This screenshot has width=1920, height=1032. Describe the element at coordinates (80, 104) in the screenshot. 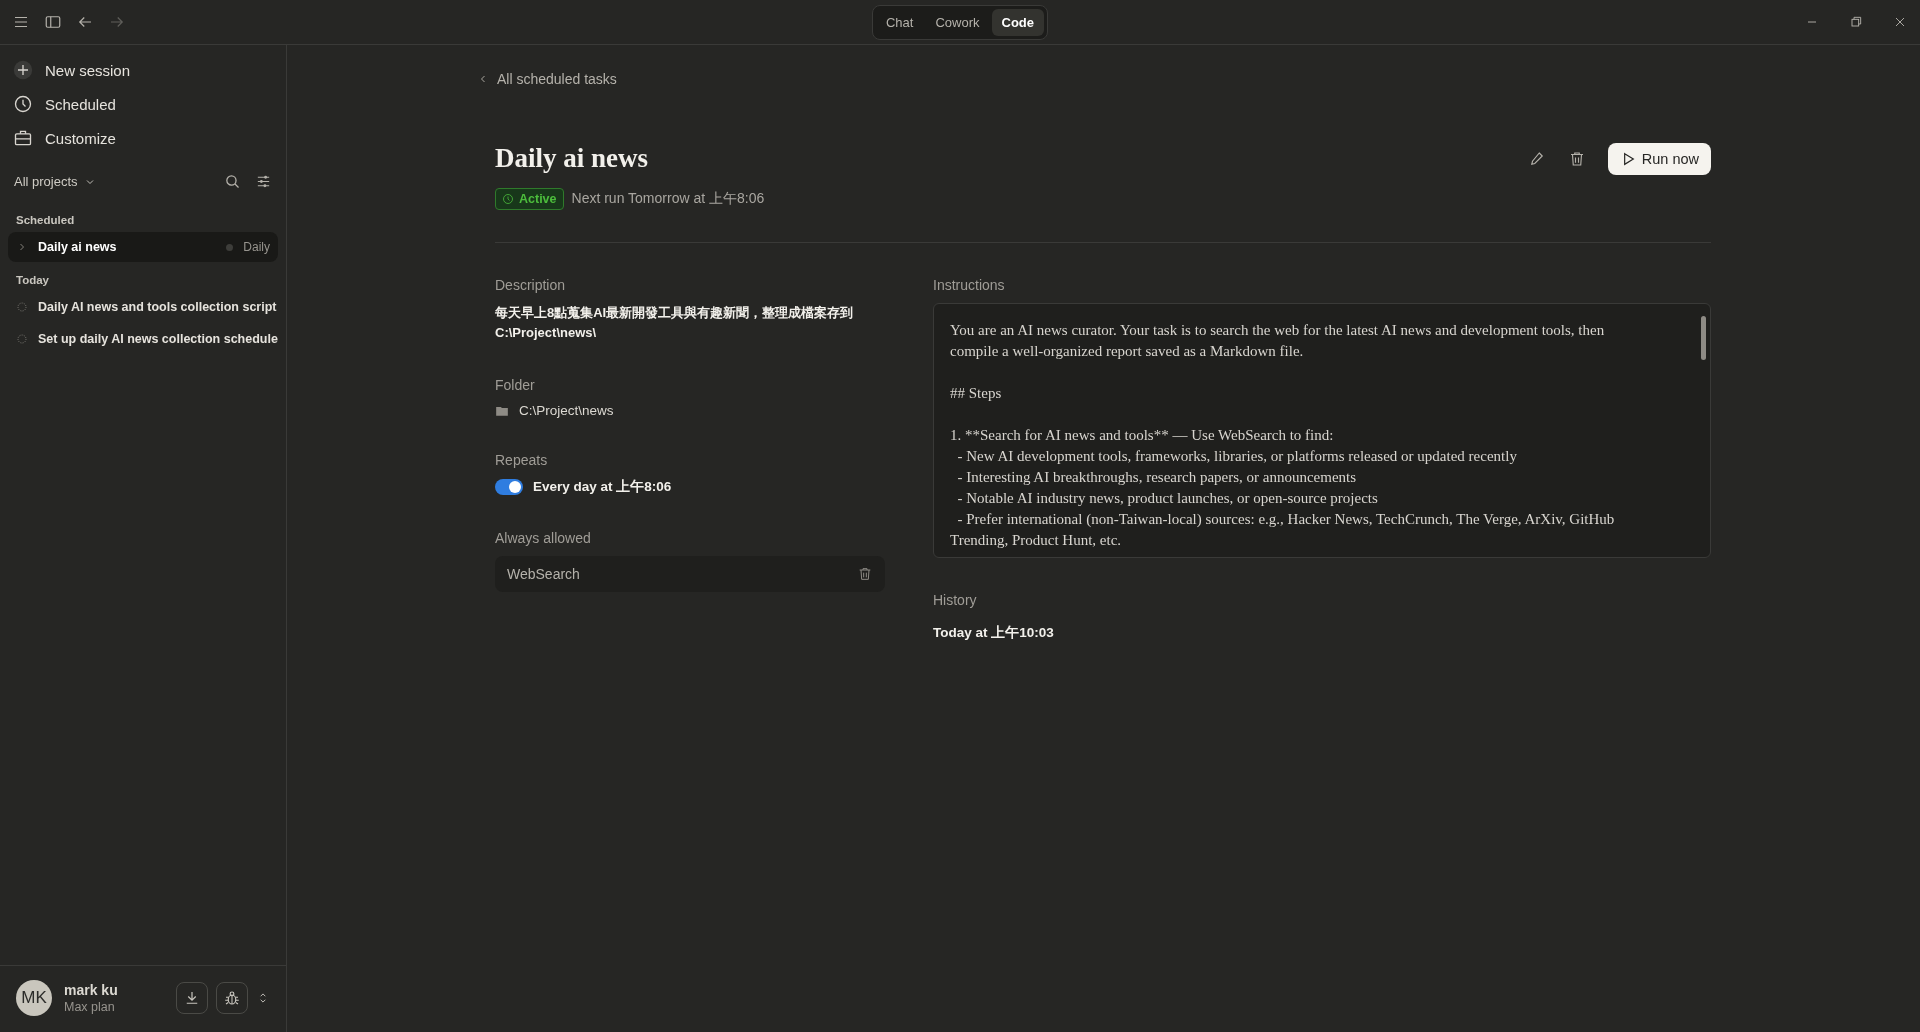

I see `sidebar-item-label: Scheduled` at that location.